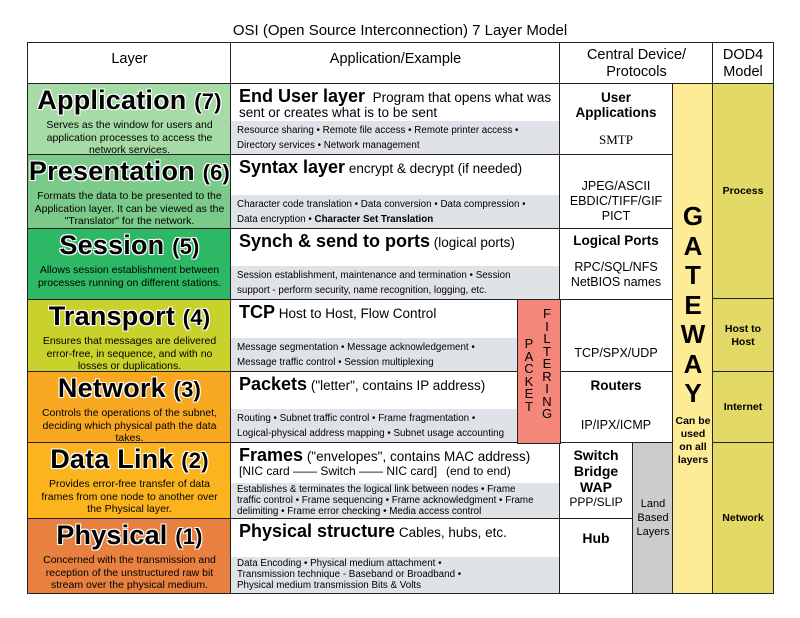 The width and height of the screenshot is (800, 618). I want to click on device-physical: Hub, so click(596, 556).